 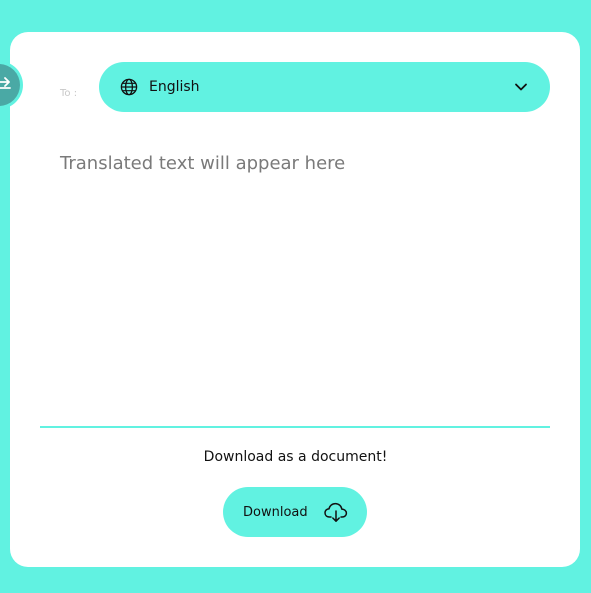 I want to click on download-caption: Download as a document!, so click(x=295, y=457).